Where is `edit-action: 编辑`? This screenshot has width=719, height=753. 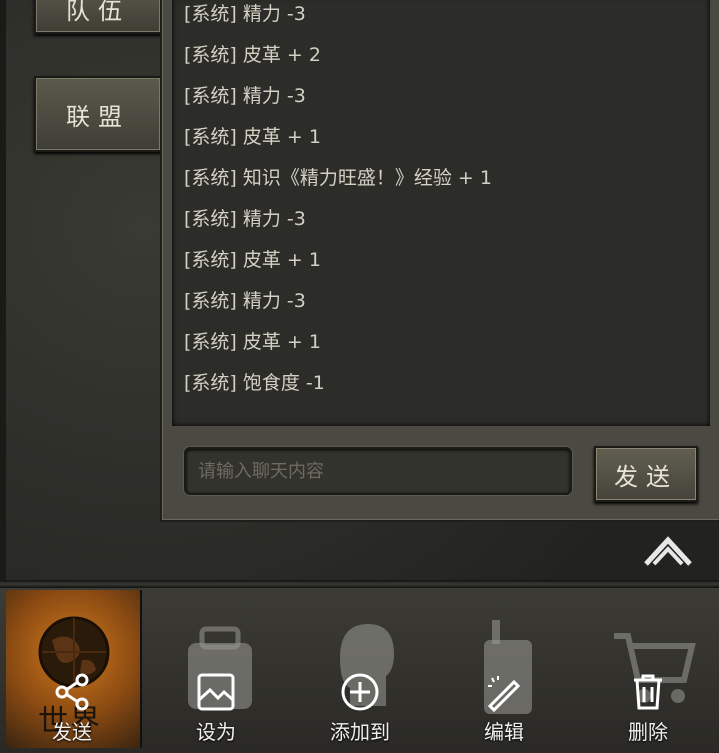 edit-action: 编辑 is located at coordinates (504, 705).